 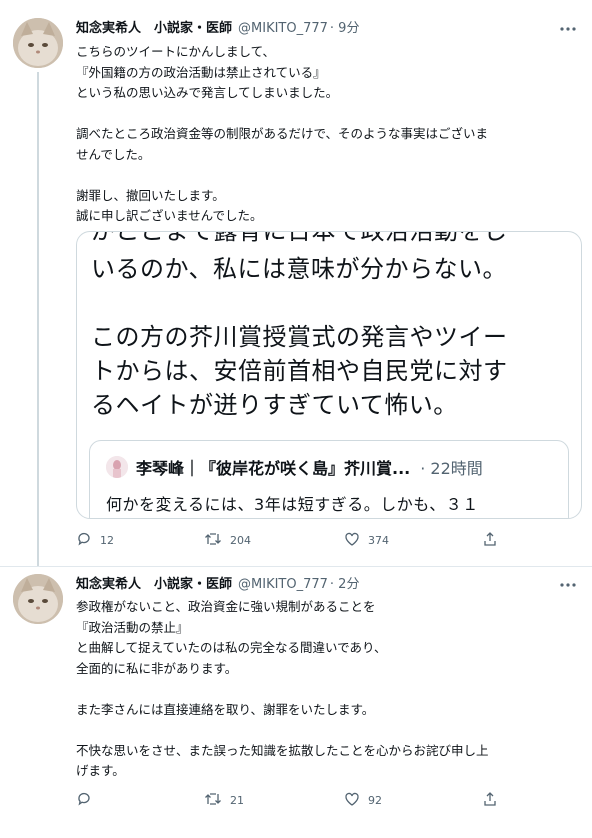 I want to click on retweet-button: 21, so click(x=224, y=800).